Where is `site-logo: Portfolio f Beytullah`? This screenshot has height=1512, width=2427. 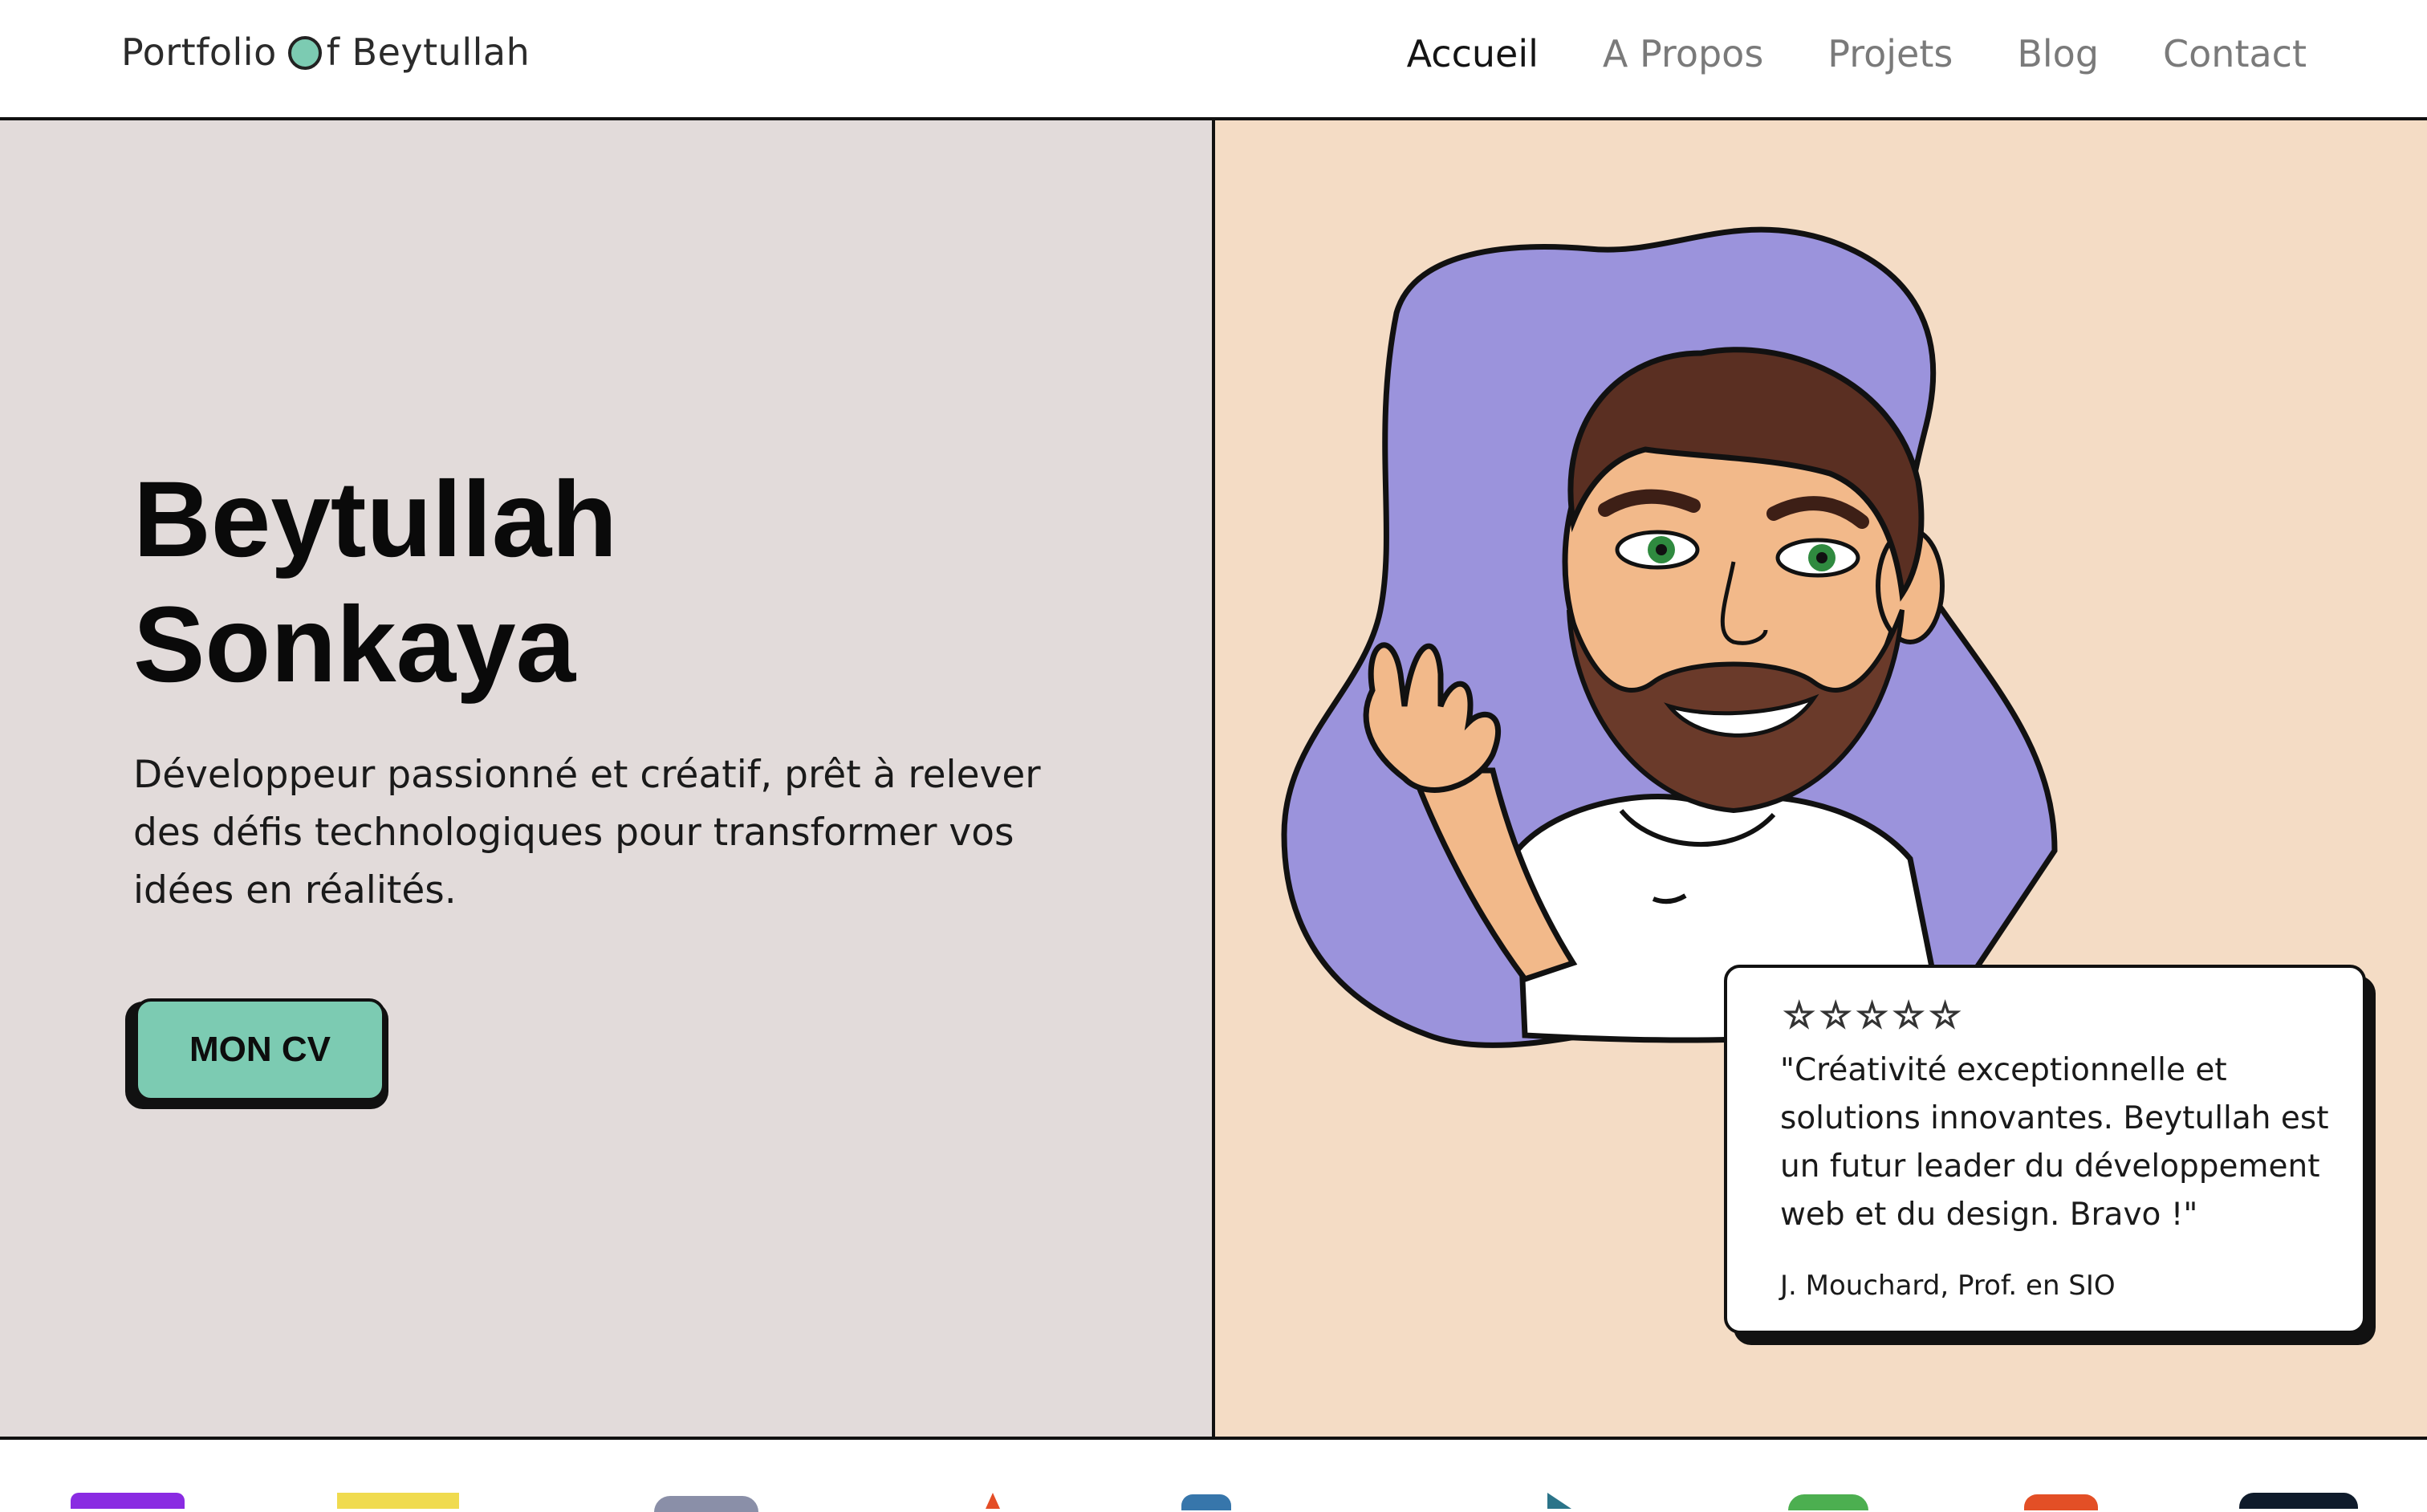 site-logo: Portfolio f Beytullah is located at coordinates (325, 52).